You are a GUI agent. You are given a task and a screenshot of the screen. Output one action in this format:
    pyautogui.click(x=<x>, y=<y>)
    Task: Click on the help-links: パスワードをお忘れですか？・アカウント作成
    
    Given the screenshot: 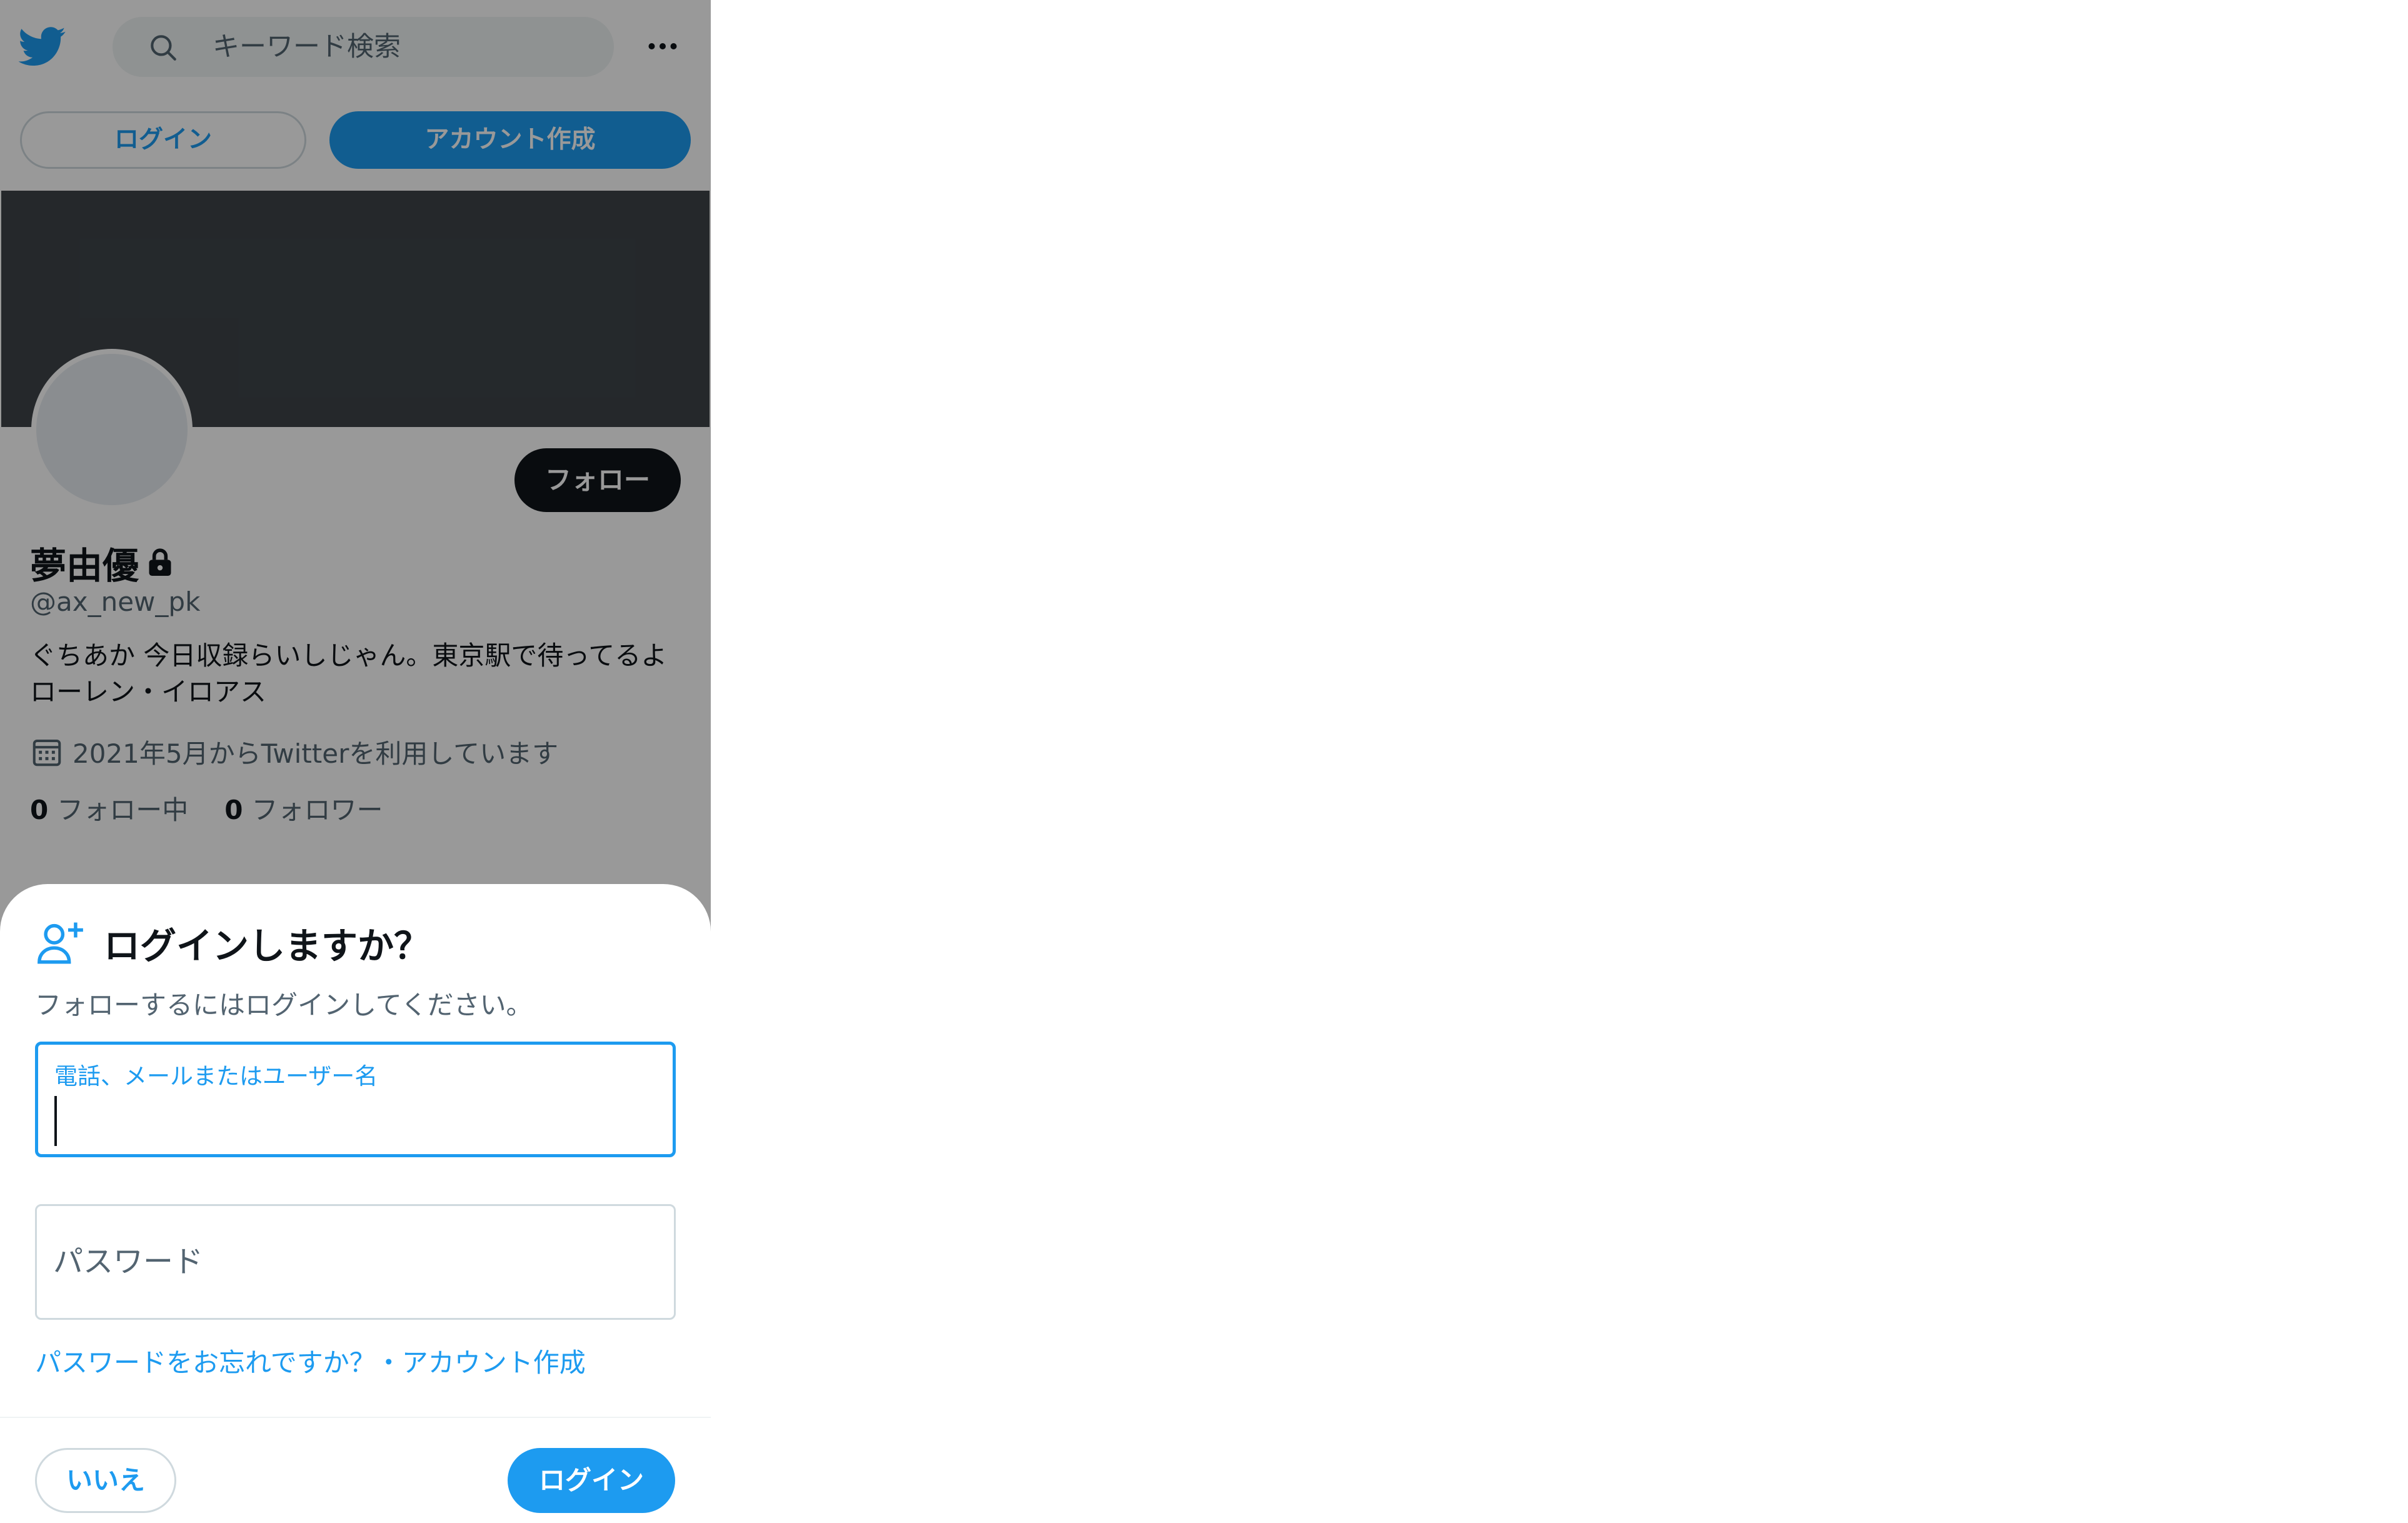 What is the action you would take?
    pyautogui.click(x=310, y=1361)
    